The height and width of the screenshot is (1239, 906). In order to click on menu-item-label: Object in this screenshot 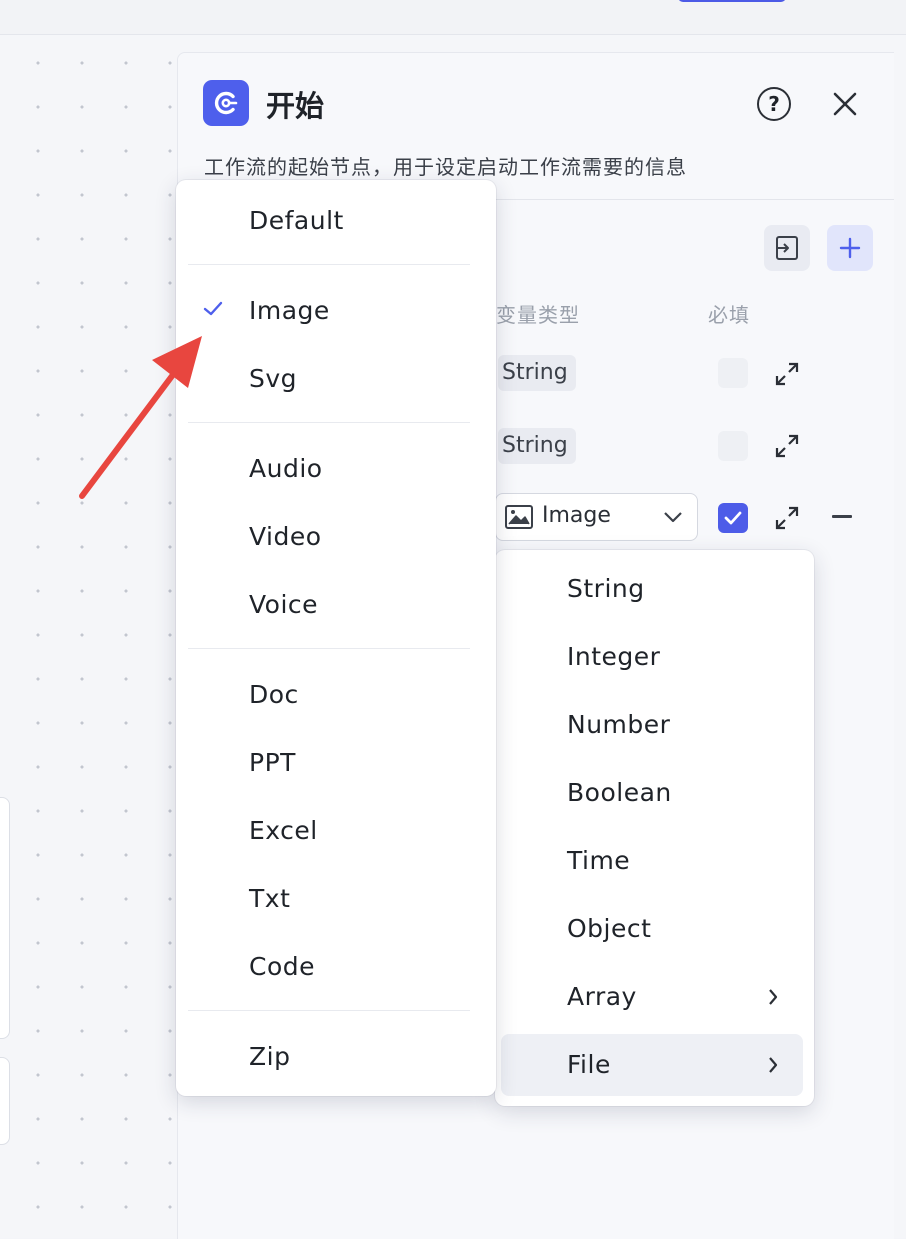, I will do `click(609, 928)`.